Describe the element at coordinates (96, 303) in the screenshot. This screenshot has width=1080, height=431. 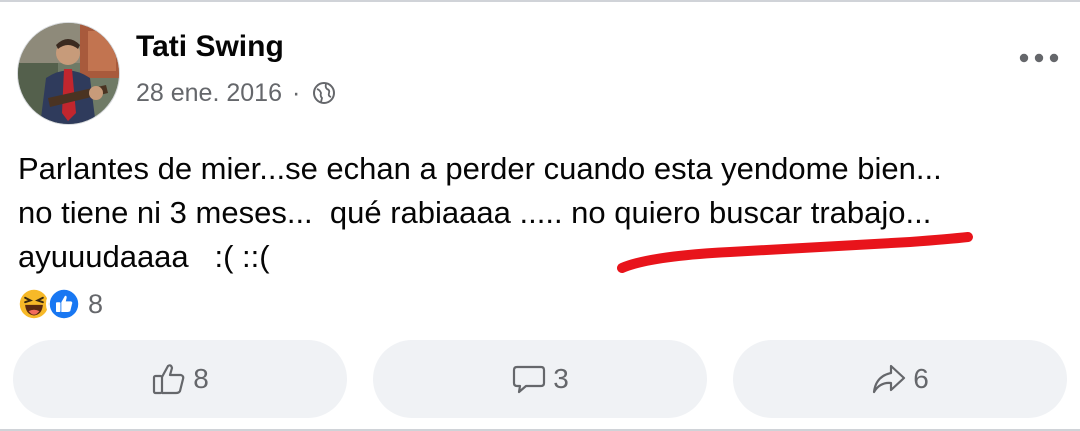
I see `reaction-count: 8` at that location.